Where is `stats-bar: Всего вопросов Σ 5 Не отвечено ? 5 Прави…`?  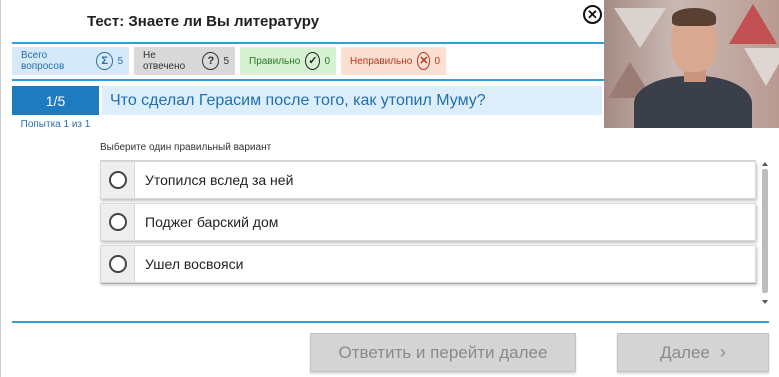 stats-bar: Всего вопросов Σ 5 Не отвечено ? 5 Прави… is located at coordinates (229, 61).